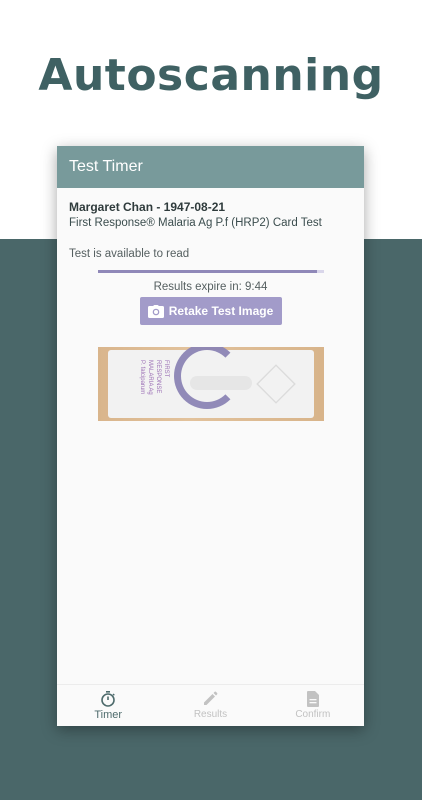 This screenshot has height=800, width=422. I want to click on cassette-label-line: MALARIA Ag, so click(149, 377).